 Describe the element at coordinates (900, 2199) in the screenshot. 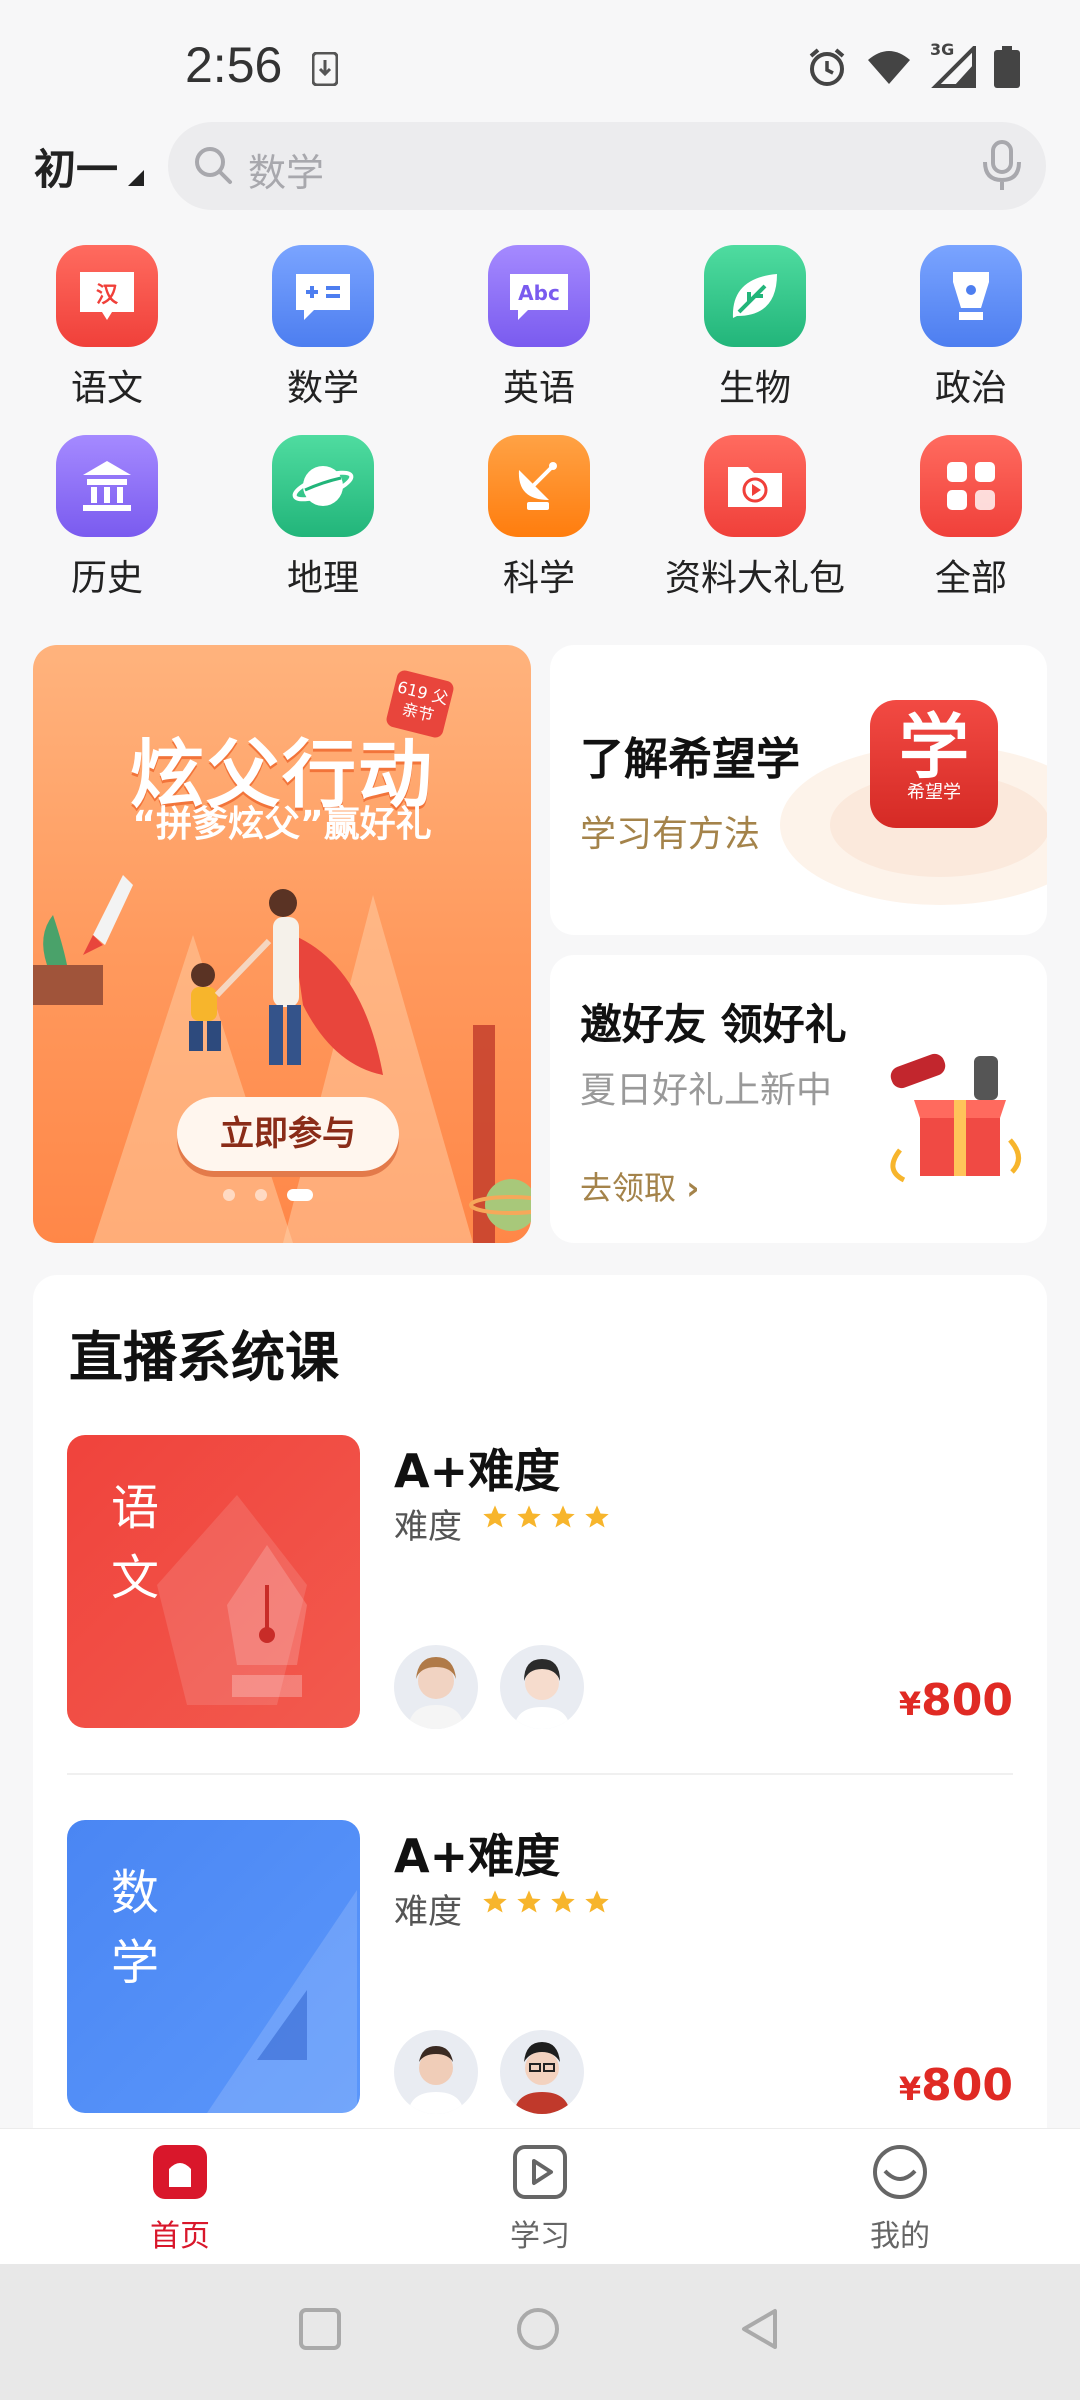

I see `tab-mine: 我的` at that location.